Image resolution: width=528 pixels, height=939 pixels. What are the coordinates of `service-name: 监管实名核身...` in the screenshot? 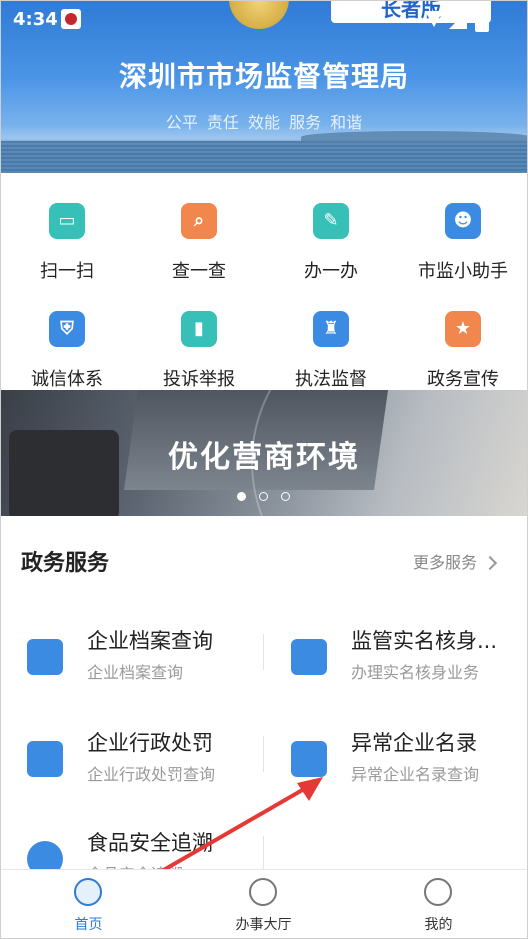 It's located at (424, 641).